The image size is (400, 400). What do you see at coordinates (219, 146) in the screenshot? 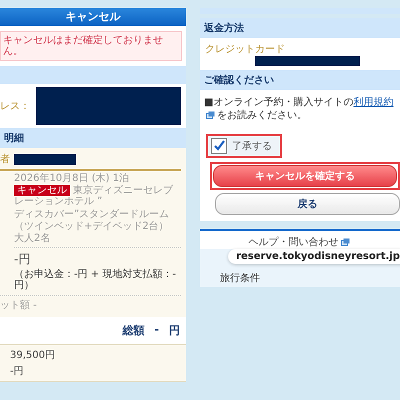
I see `agree-checkbox` at bounding box center [219, 146].